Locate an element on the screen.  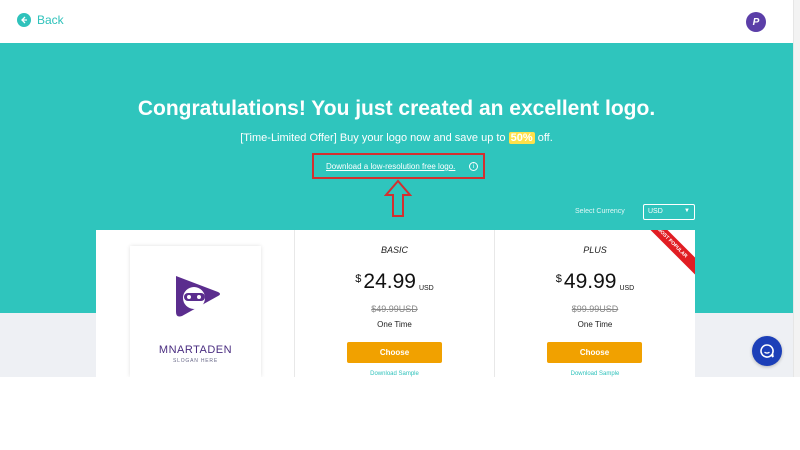
choose-basic-button: Choose is located at coordinates (394, 352).